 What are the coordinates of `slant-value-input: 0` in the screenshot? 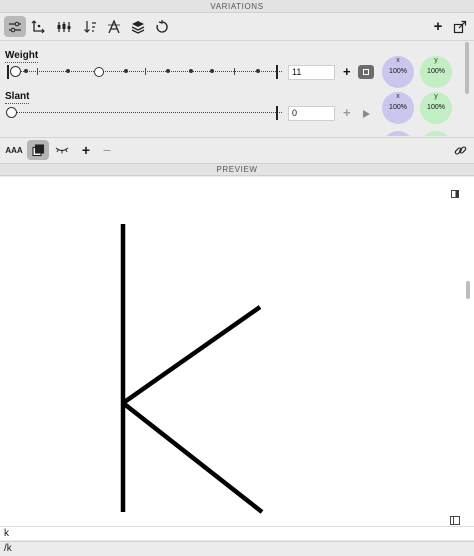 It's located at (311, 113).